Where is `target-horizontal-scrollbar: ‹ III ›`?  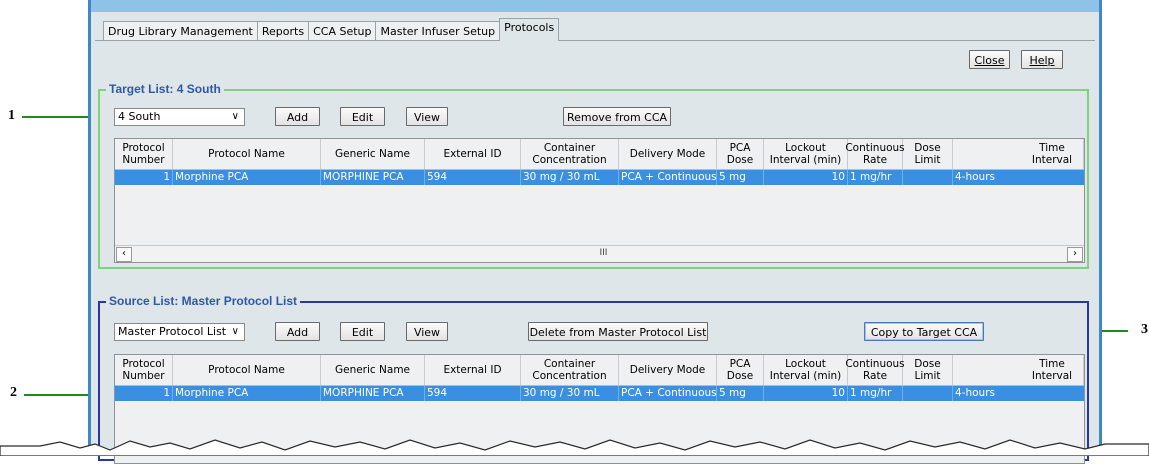
target-horizontal-scrollbar: ‹ III › is located at coordinates (599, 253).